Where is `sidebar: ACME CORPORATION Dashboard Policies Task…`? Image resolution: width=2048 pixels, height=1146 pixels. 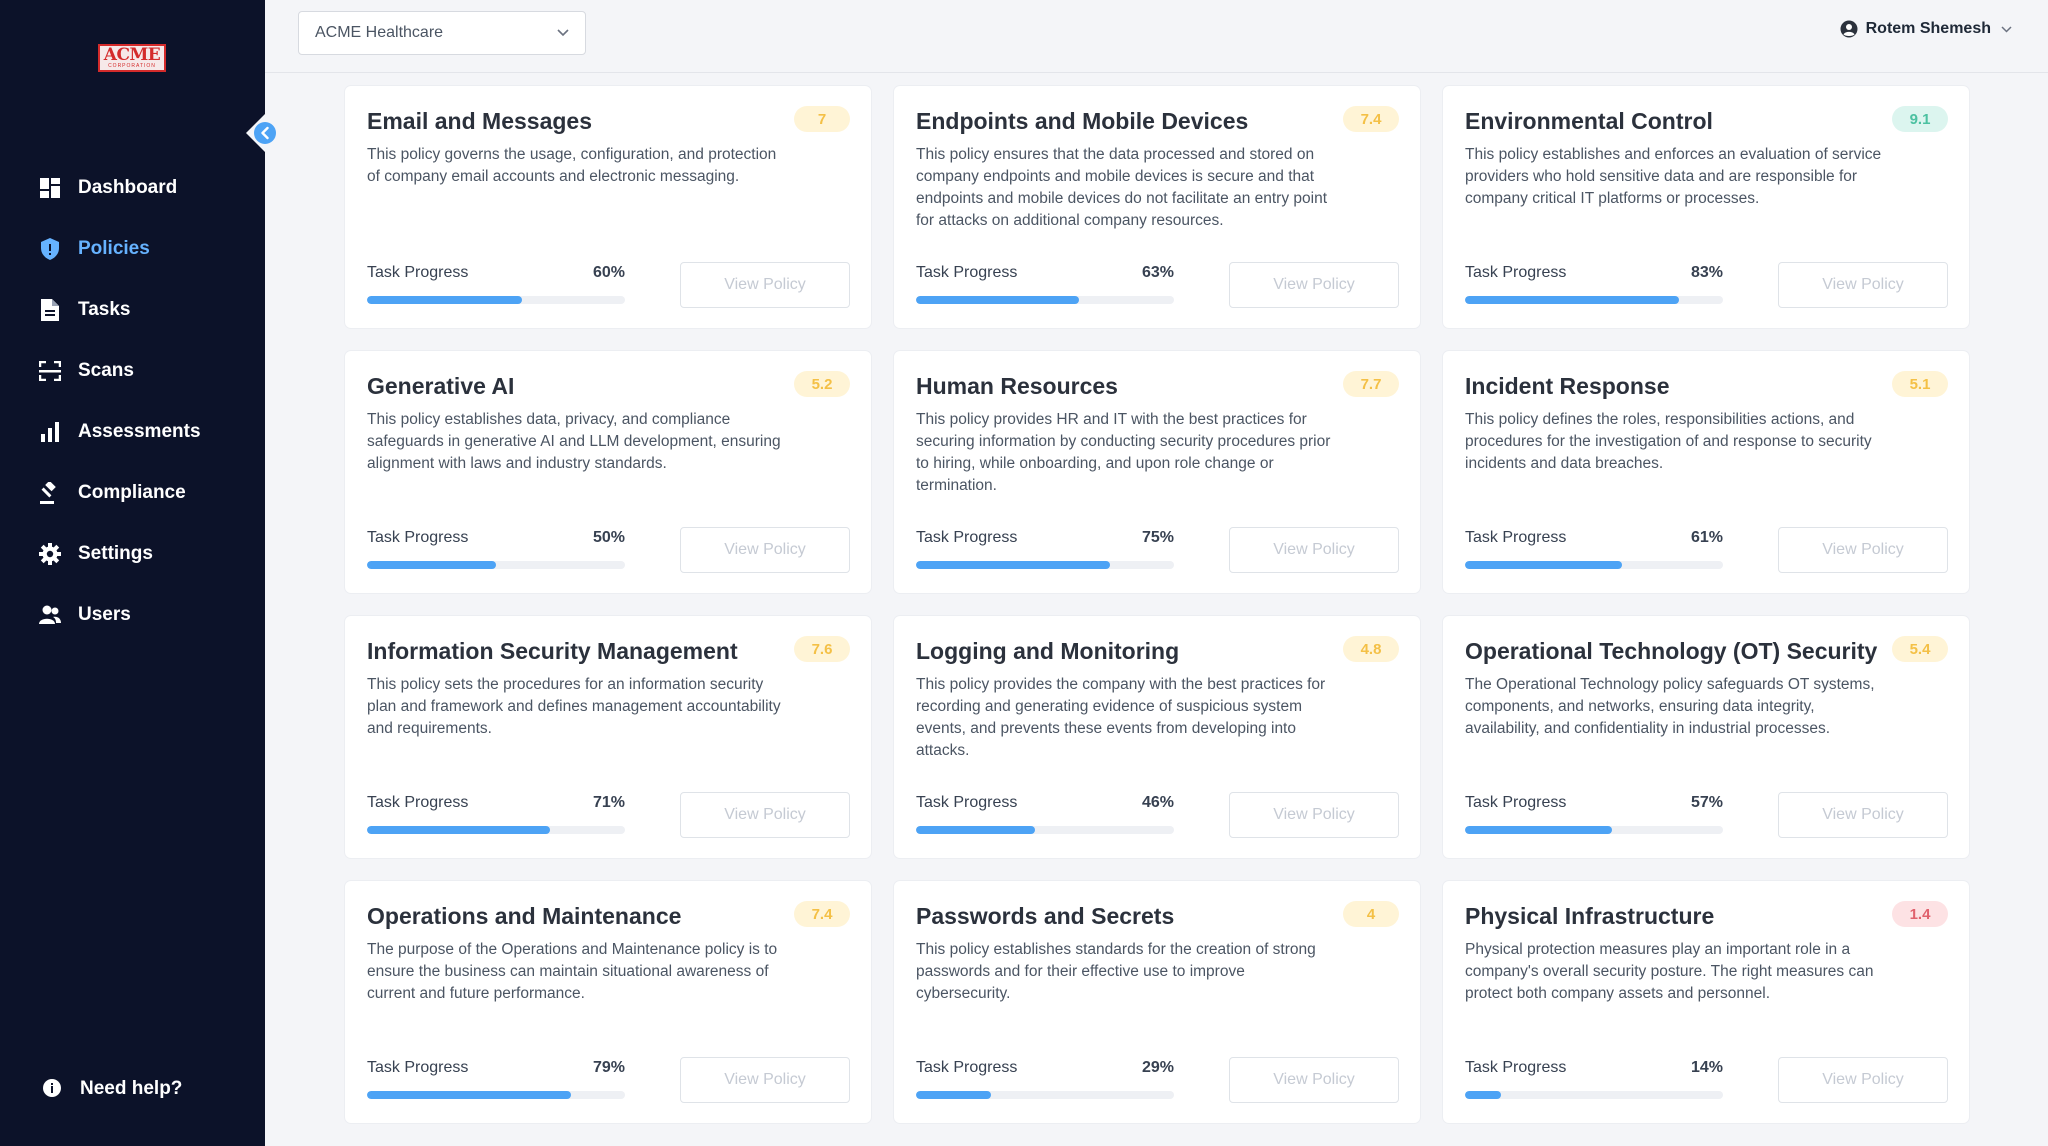
sidebar: ACME CORPORATION Dashboard Policies Task… is located at coordinates (132, 573).